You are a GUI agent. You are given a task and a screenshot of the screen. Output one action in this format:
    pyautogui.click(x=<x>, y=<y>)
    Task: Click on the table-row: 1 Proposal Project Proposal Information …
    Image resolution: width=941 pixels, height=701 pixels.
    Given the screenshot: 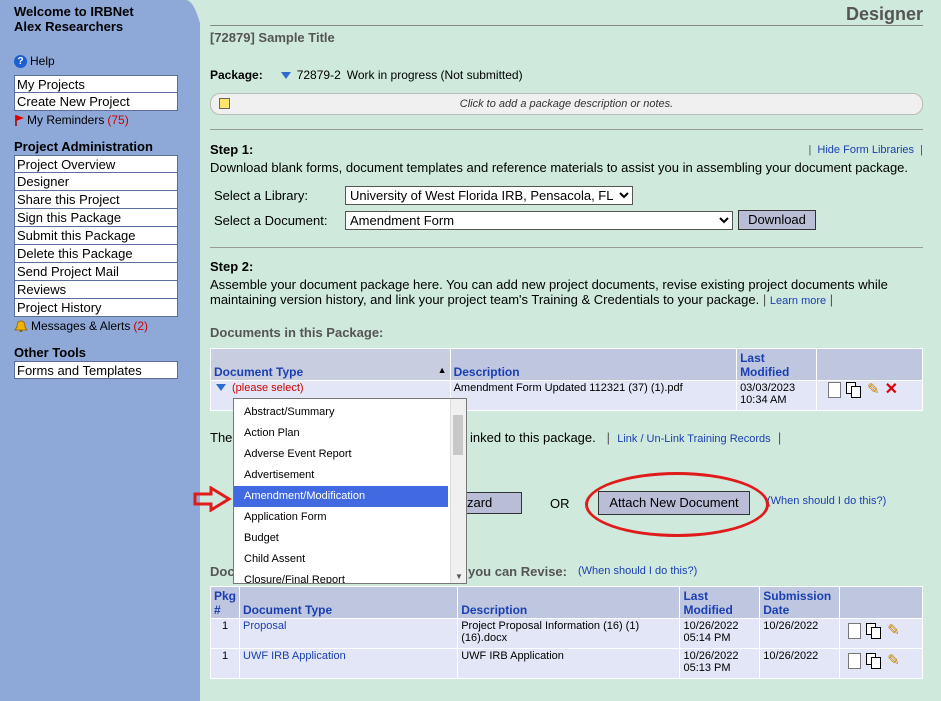 What is the action you would take?
    pyautogui.click(x=566, y=633)
    